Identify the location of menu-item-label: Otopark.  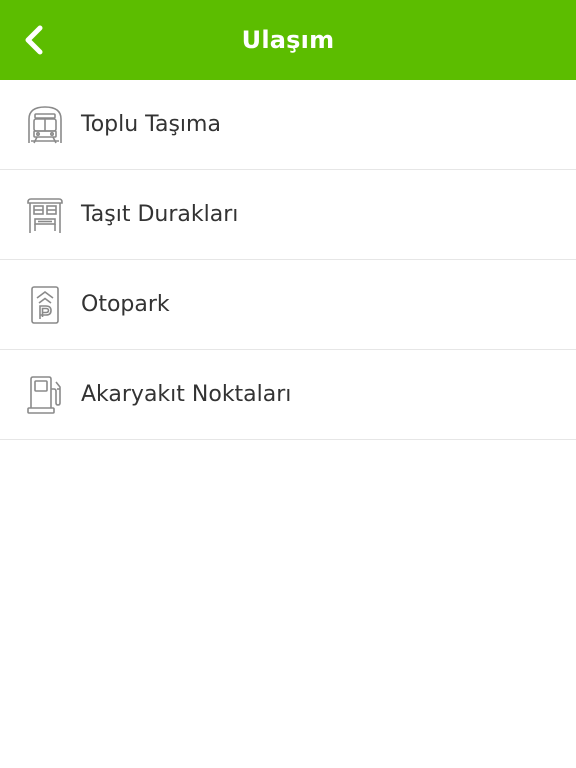
(125, 304).